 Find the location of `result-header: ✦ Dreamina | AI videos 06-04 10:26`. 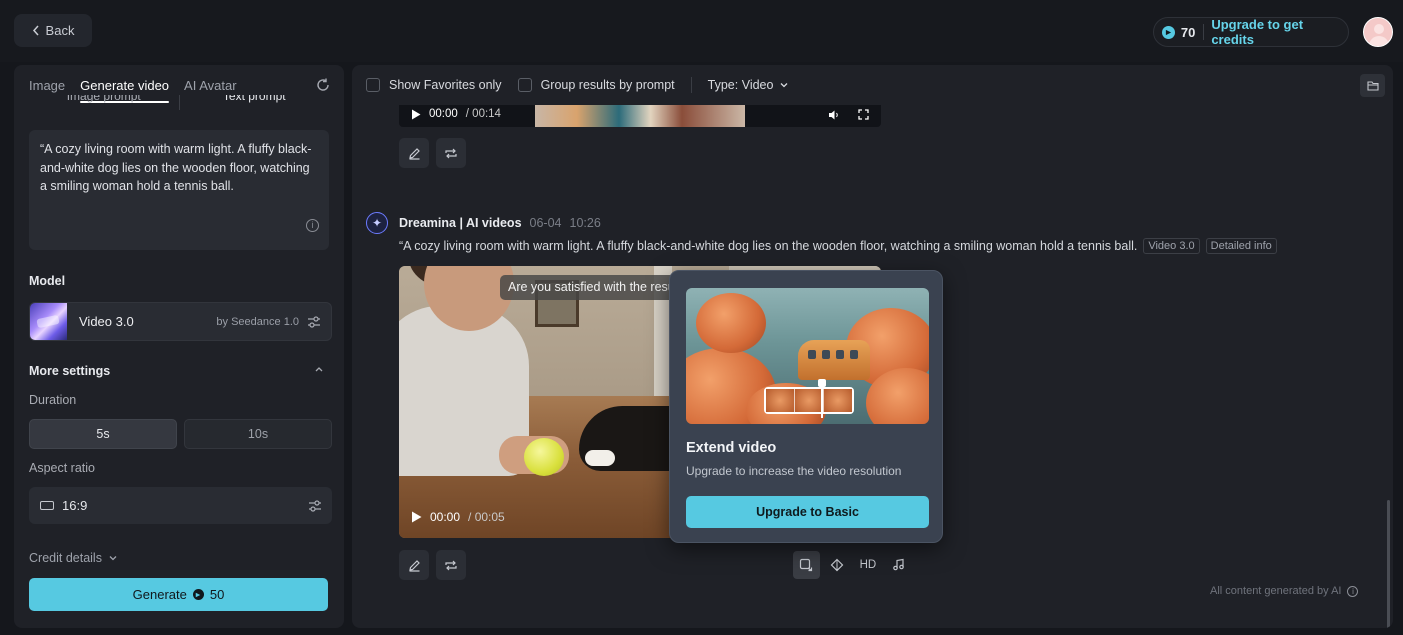

result-header: ✦ Dreamina | AI videos 06-04 10:26 is located at coordinates (483, 223).